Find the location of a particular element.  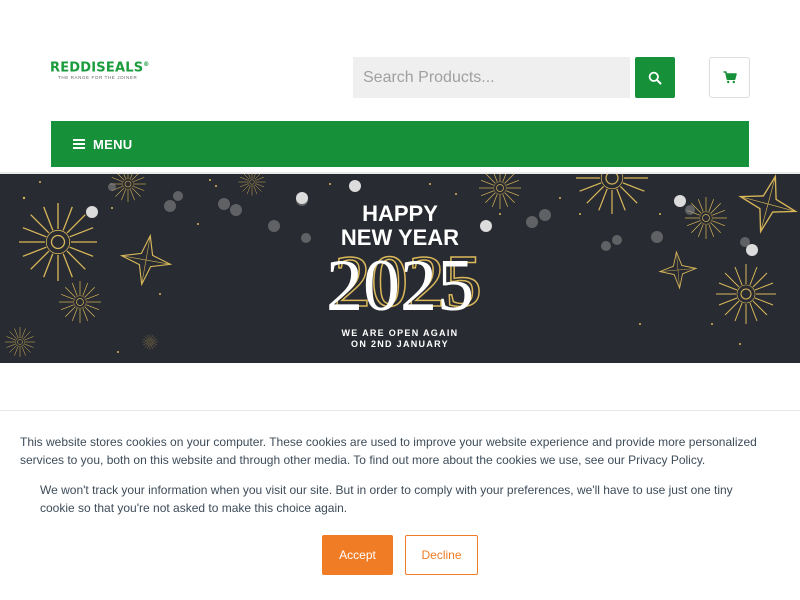

accept-button: Accept is located at coordinates (357, 555).